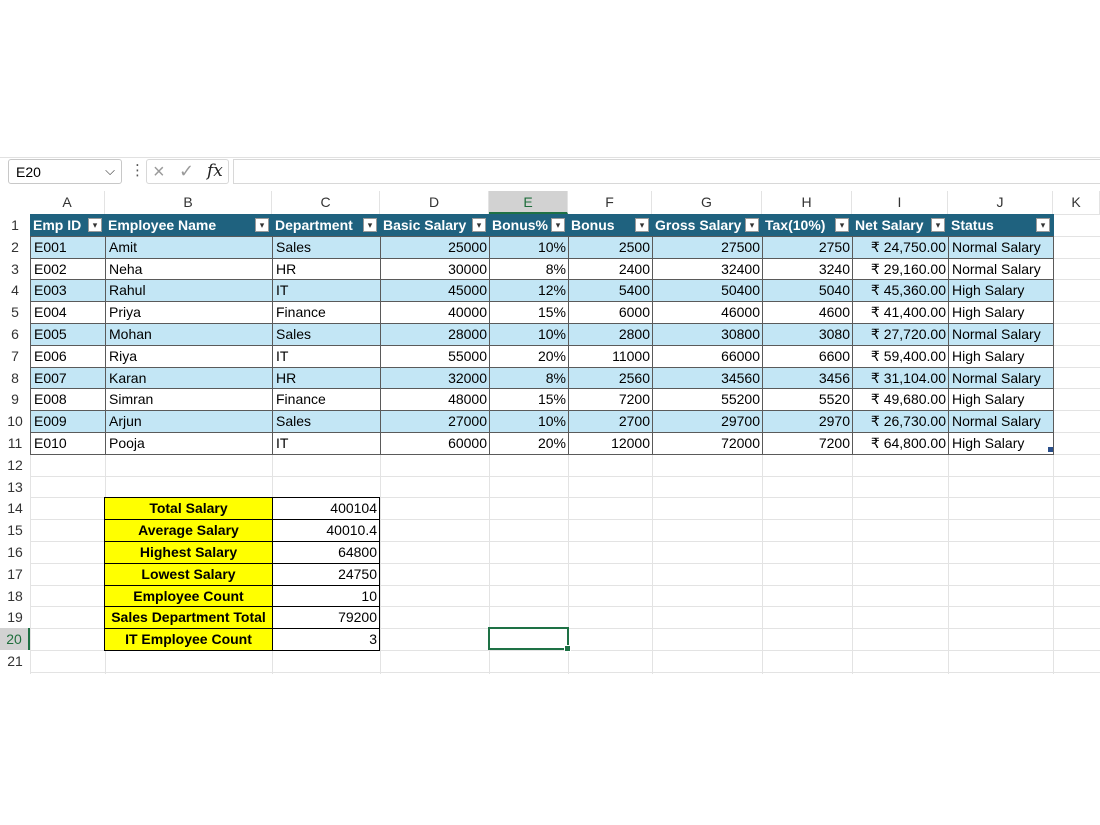 This screenshot has height=825, width=1100. What do you see at coordinates (610, 378) in the screenshot?
I see `table-cell: 2560` at bounding box center [610, 378].